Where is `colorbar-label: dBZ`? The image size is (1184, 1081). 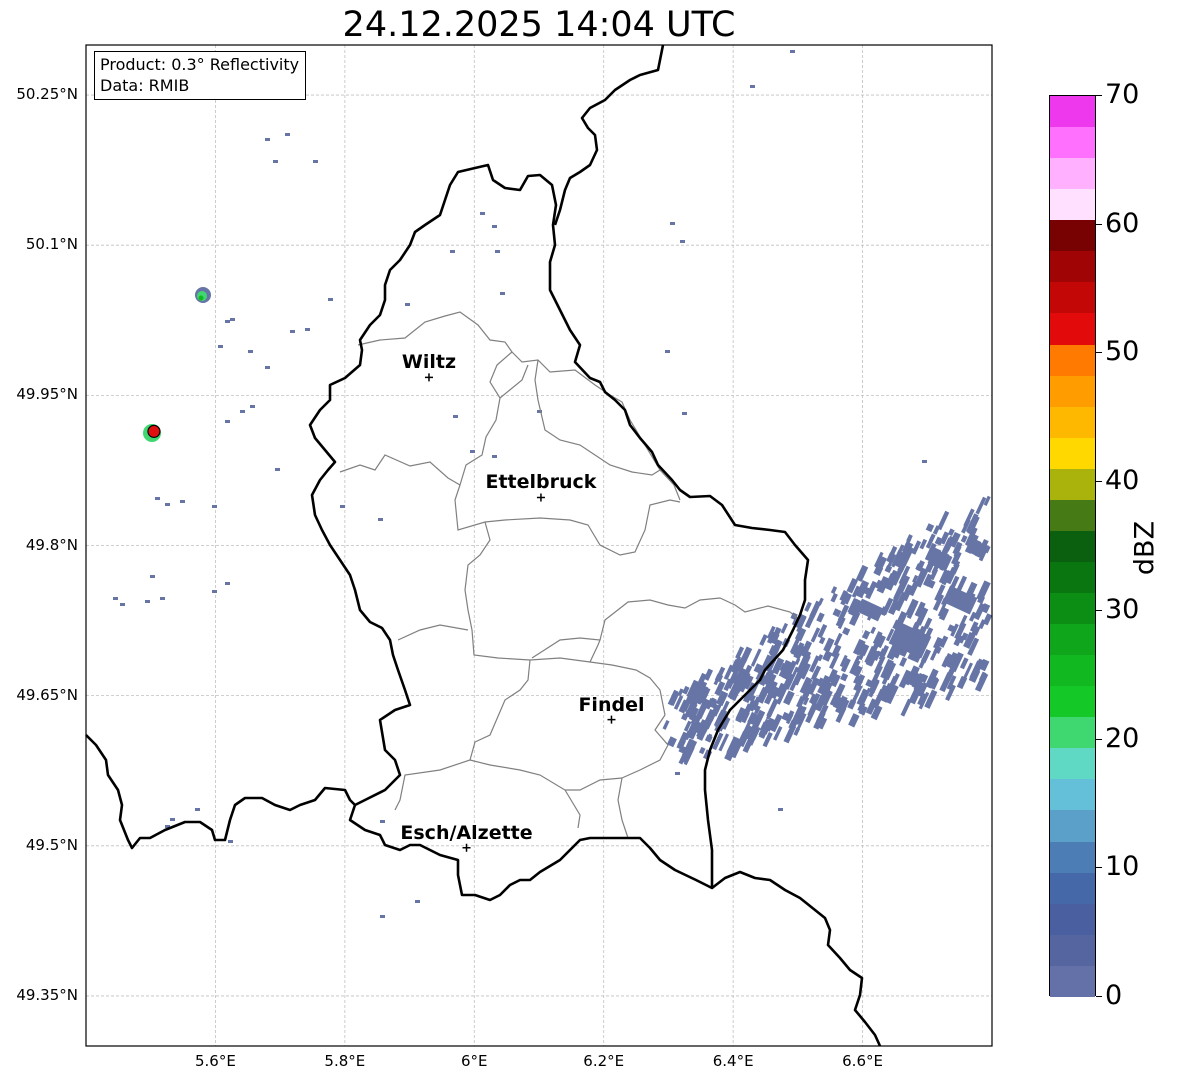 colorbar-label: dBZ is located at coordinates (1145, 548).